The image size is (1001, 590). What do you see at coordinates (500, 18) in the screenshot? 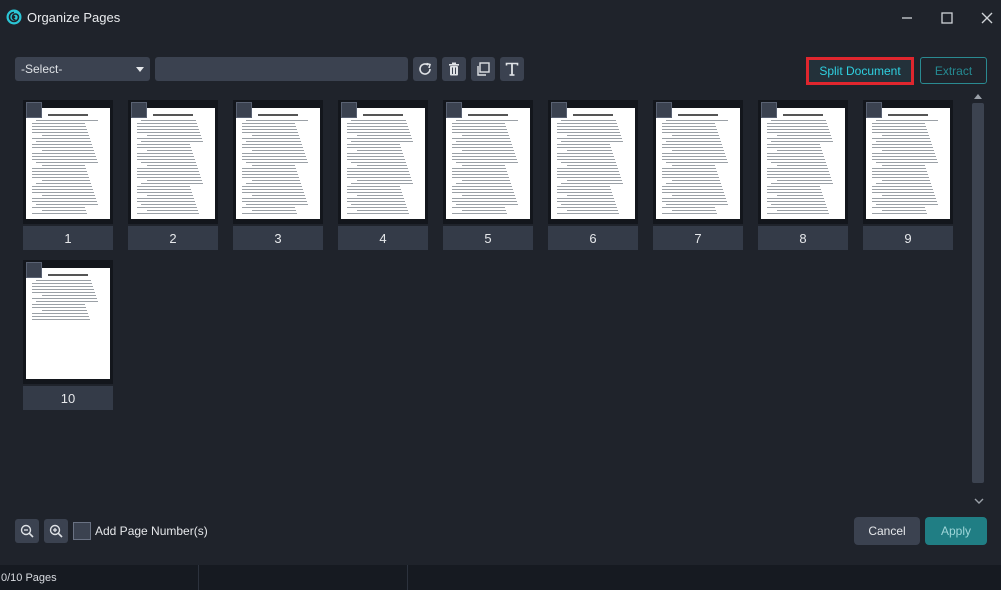
I see `title-bar: Organize Pages` at bounding box center [500, 18].